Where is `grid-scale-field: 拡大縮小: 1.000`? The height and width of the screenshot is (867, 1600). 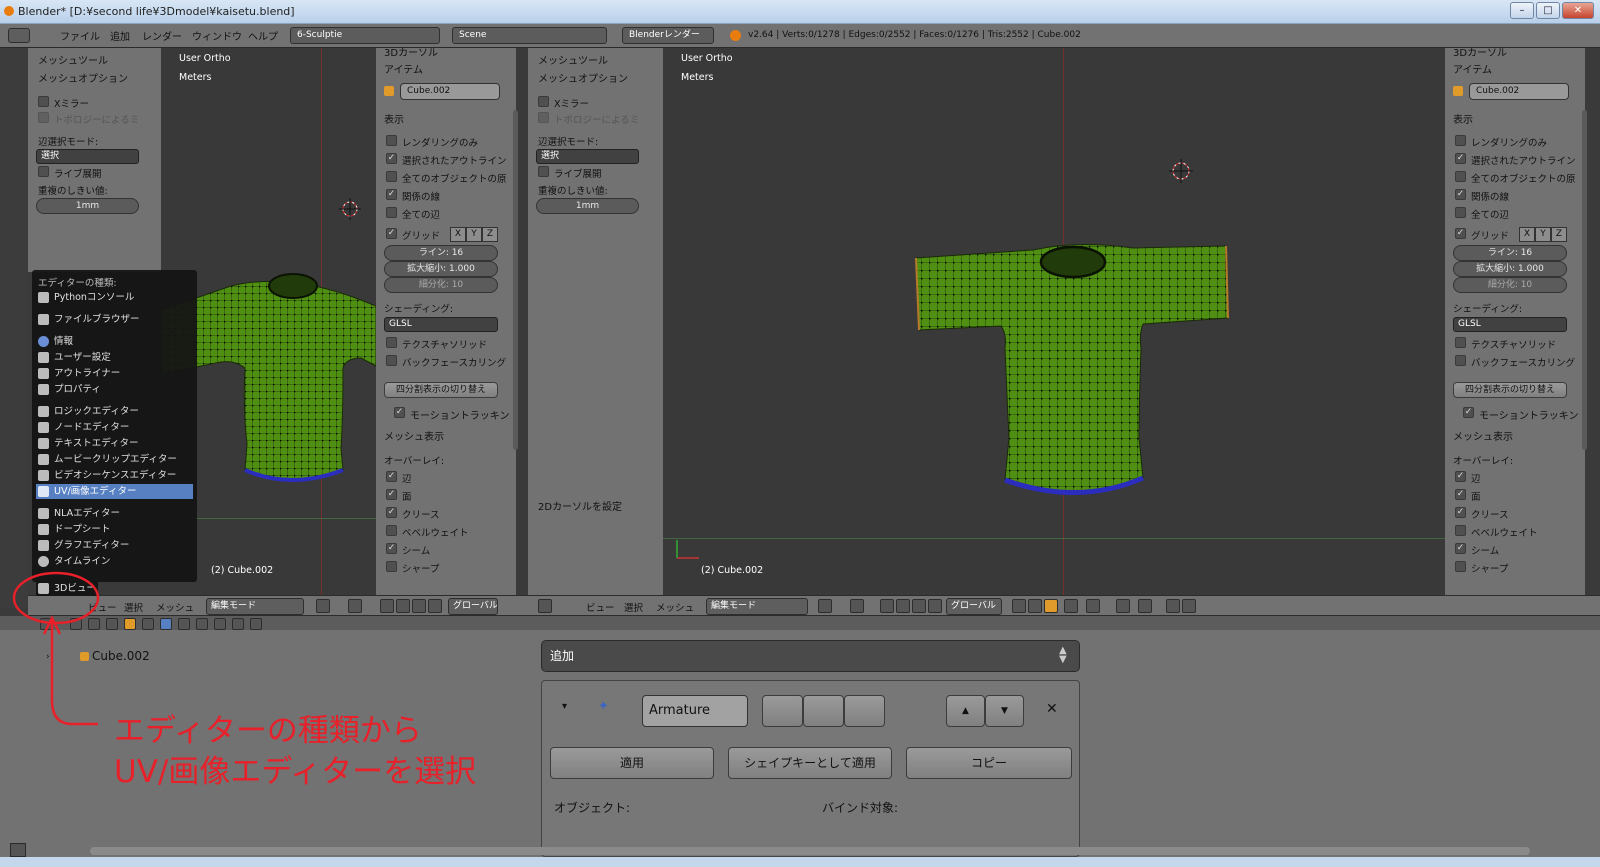
grid-scale-field: 拡大縮小: 1.000 is located at coordinates (441, 269).